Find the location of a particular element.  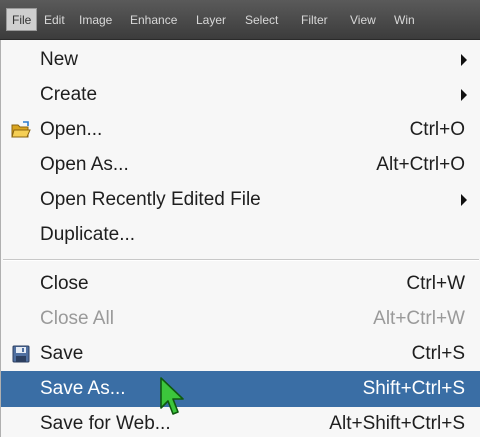

folder-open-icon is located at coordinates (21, 129).